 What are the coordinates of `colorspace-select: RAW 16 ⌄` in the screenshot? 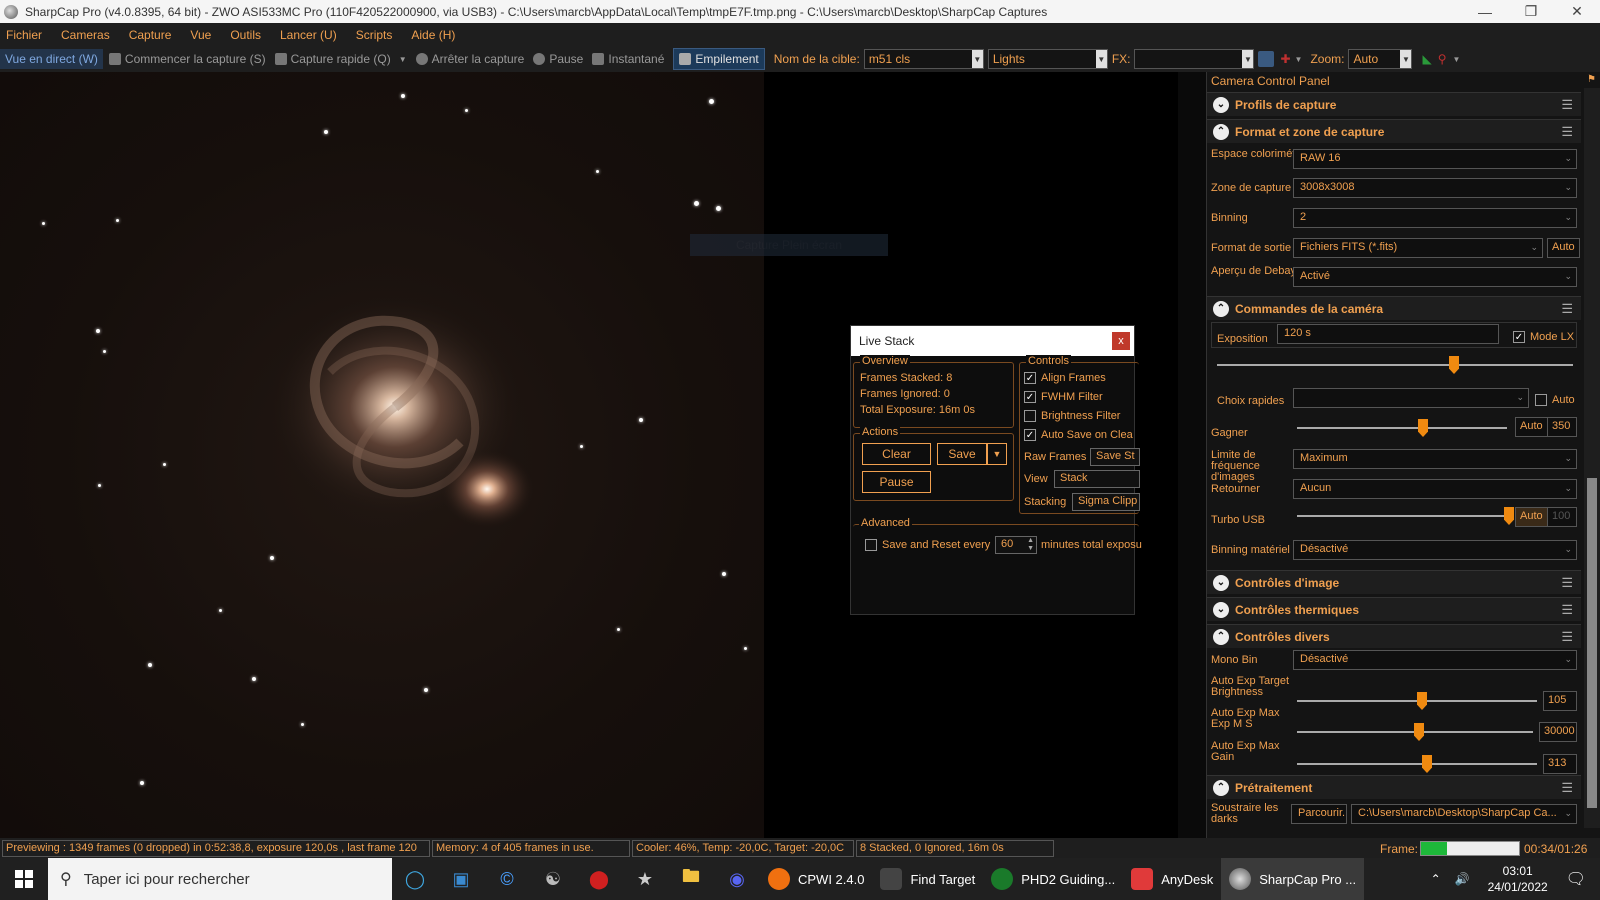 It's located at (1435, 159).